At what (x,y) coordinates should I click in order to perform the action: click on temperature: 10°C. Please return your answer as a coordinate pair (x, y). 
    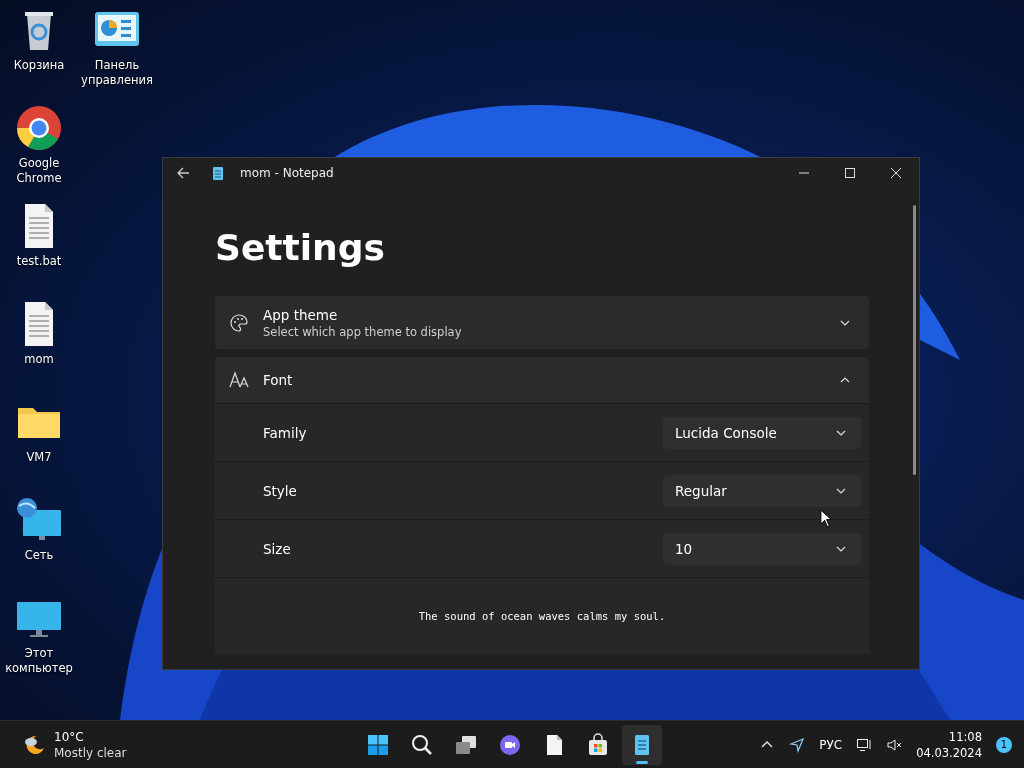
    Looking at the image, I should click on (69, 736).